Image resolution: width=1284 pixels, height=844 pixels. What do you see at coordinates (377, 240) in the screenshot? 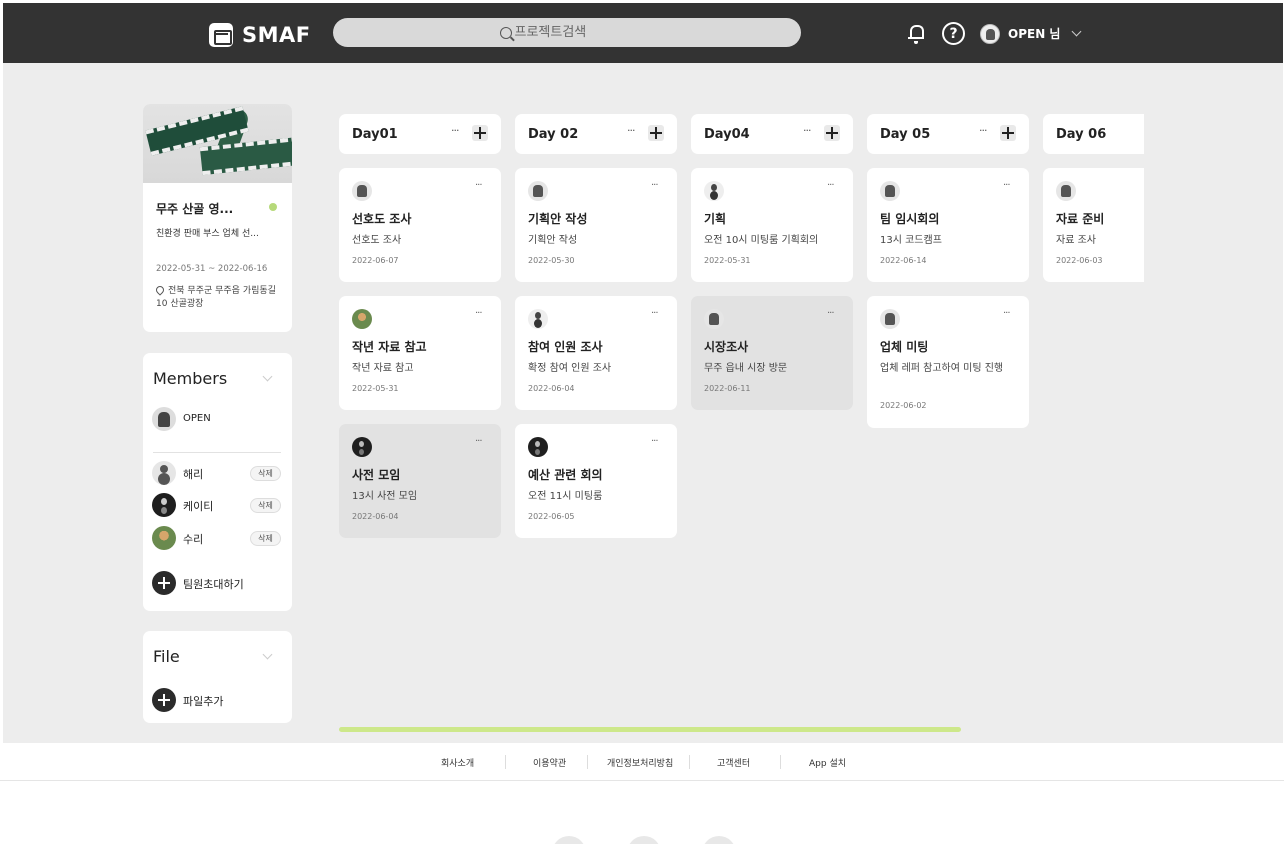
I see `task-description: 선호도 조사` at bounding box center [377, 240].